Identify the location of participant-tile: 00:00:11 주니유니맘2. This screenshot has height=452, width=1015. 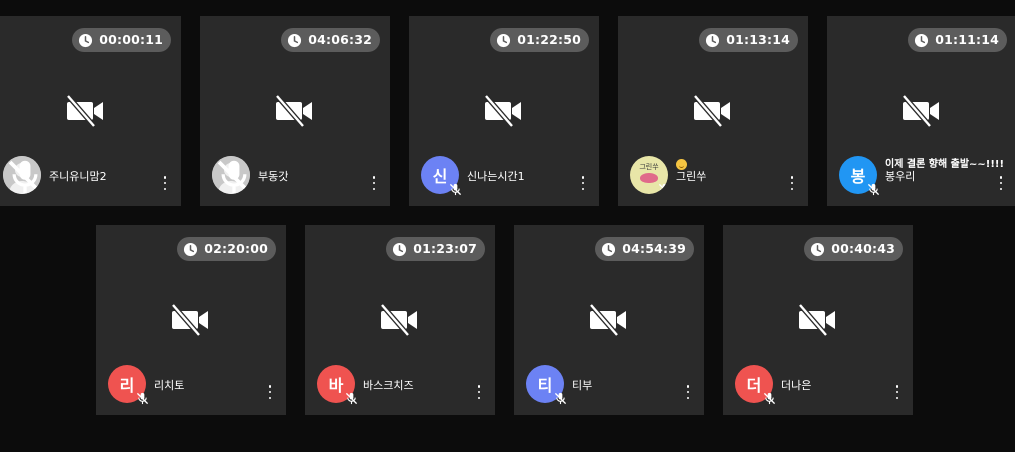
(90, 111).